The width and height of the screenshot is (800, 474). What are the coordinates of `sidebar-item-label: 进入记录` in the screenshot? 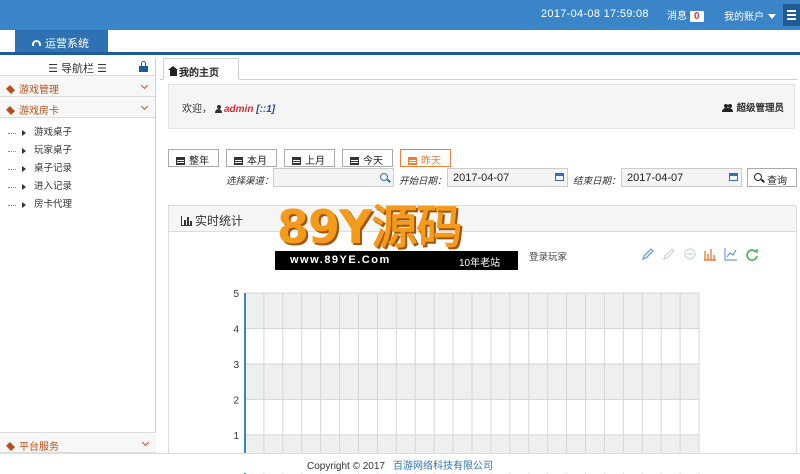 It's located at (53, 186).